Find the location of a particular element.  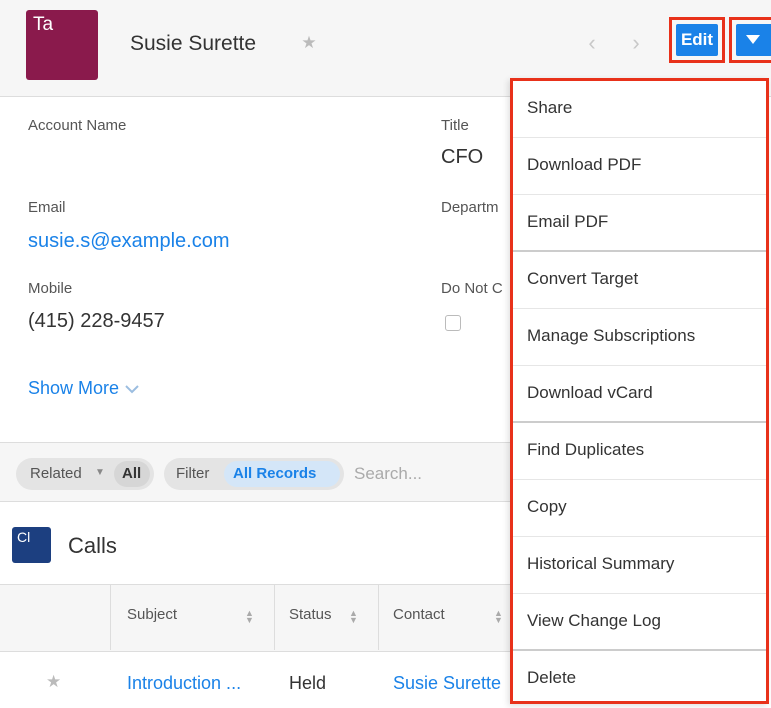

do-not-call-checkbox is located at coordinates (453, 323).